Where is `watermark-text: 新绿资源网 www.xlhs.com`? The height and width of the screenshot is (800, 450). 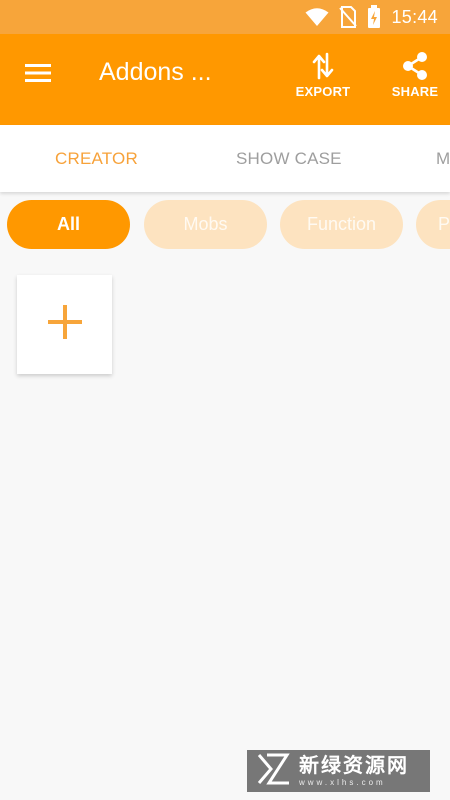 watermark-text: 新绿资源网 www.xlhs.com is located at coordinates (354, 771).